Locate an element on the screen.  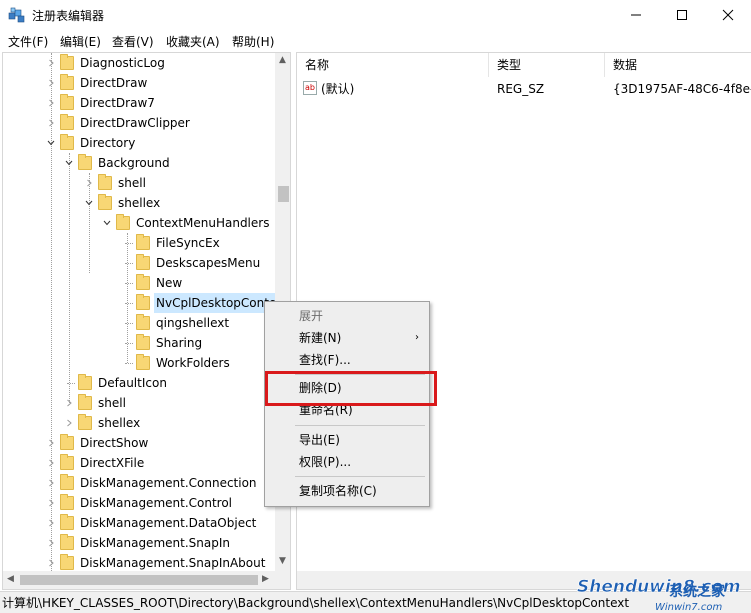
menu-edit: 编辑(E) is located at coordinates (80, 41).